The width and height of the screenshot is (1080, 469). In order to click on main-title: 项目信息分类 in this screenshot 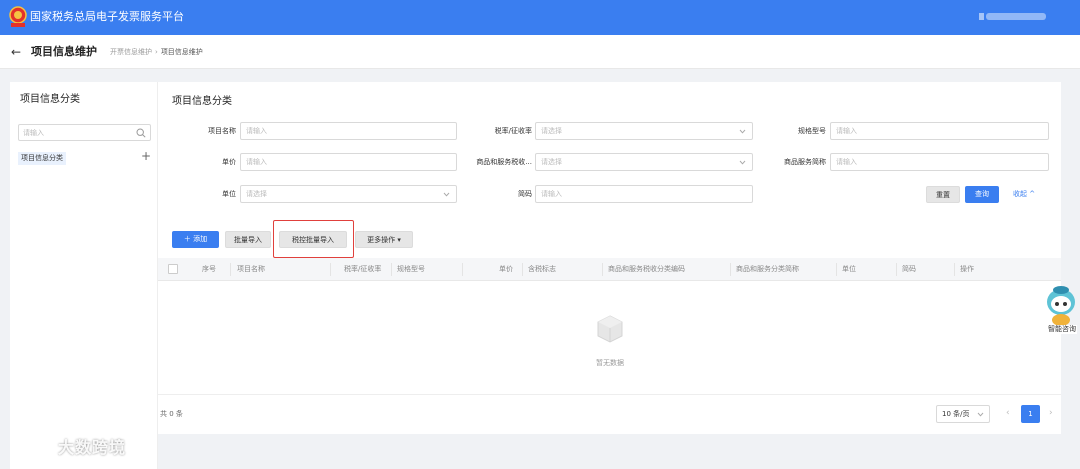, I will do `click(202, 101)`.